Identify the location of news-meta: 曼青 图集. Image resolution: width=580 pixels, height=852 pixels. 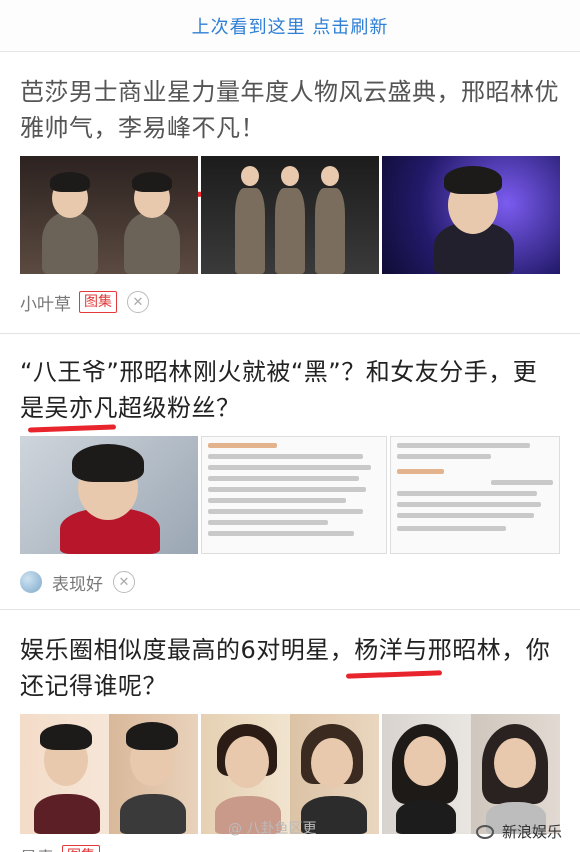
(290, 848).